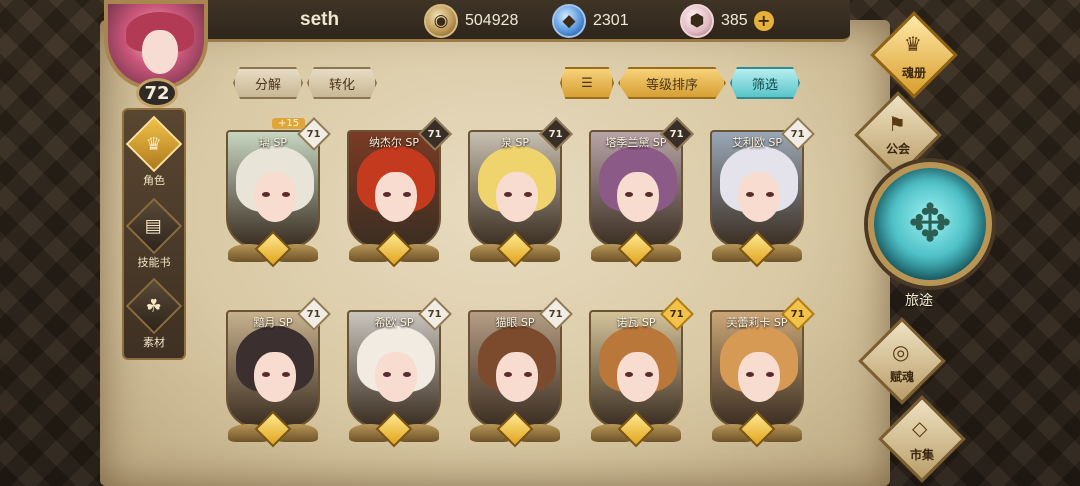 Image resolution: width=1080 pixels, height=486 pixels. I want to click on guild-button: ⚑ 公会, so click(898, 135).